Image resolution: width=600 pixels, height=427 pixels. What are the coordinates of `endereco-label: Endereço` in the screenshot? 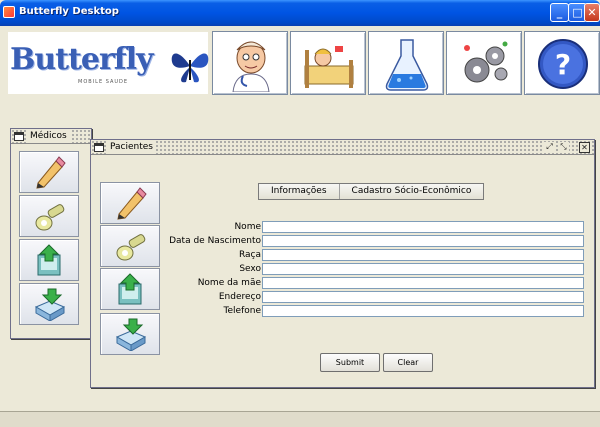 It's located at (239, 297).